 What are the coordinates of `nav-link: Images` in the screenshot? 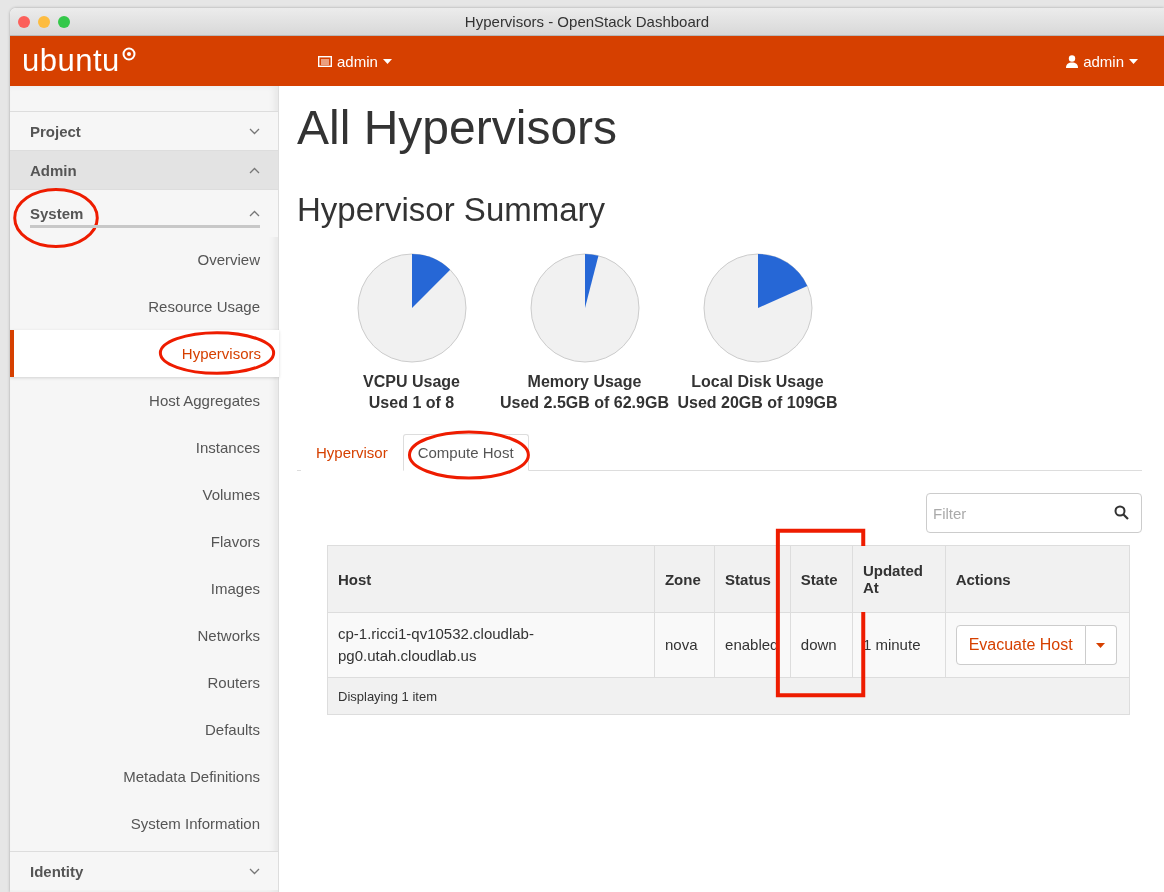 It's located at (144, 588).